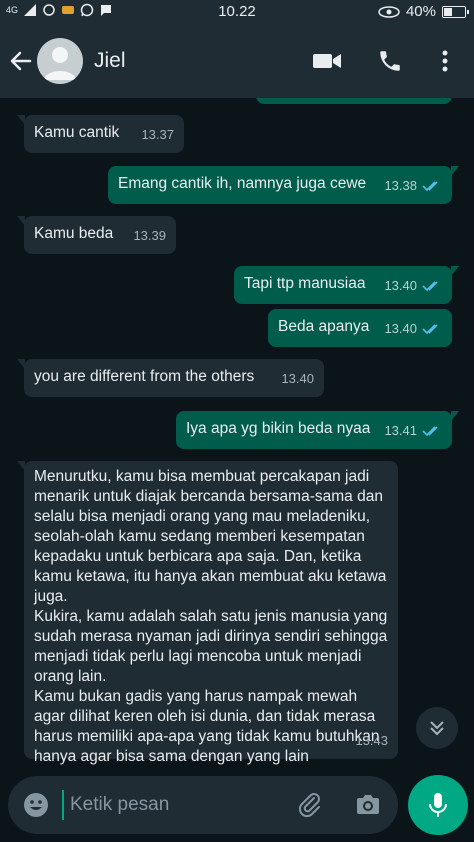  Describe the element at coordinates (305, 283) in the screenshot. I see `message-text: Tapi ttp manusiaa` at that location.